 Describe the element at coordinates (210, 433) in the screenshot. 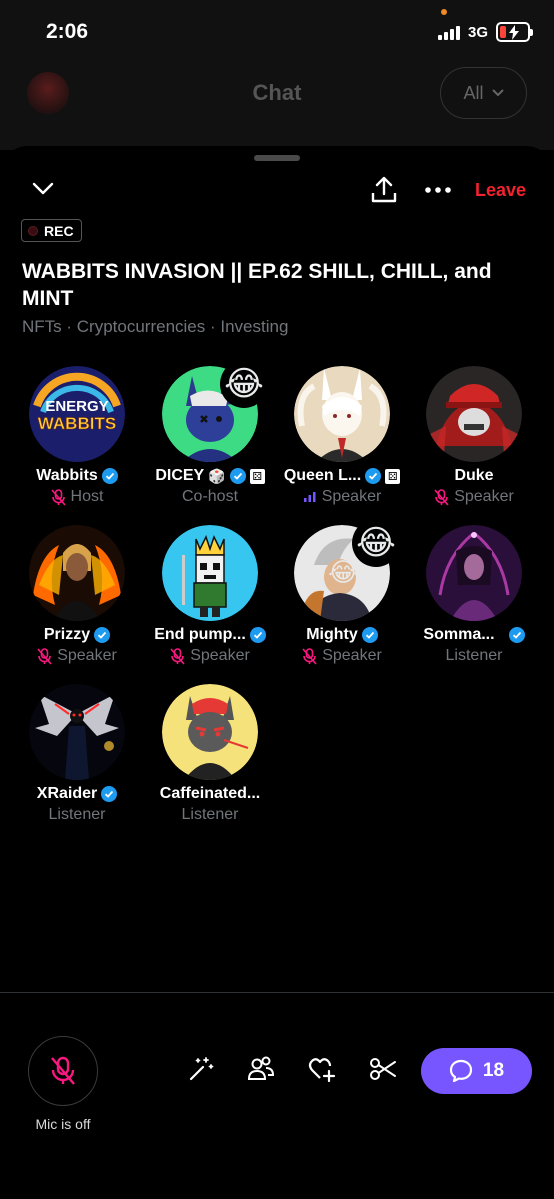

I see `participant-dicey: 😂 DICEY 🎲 ⚄ Co-host` at that location.